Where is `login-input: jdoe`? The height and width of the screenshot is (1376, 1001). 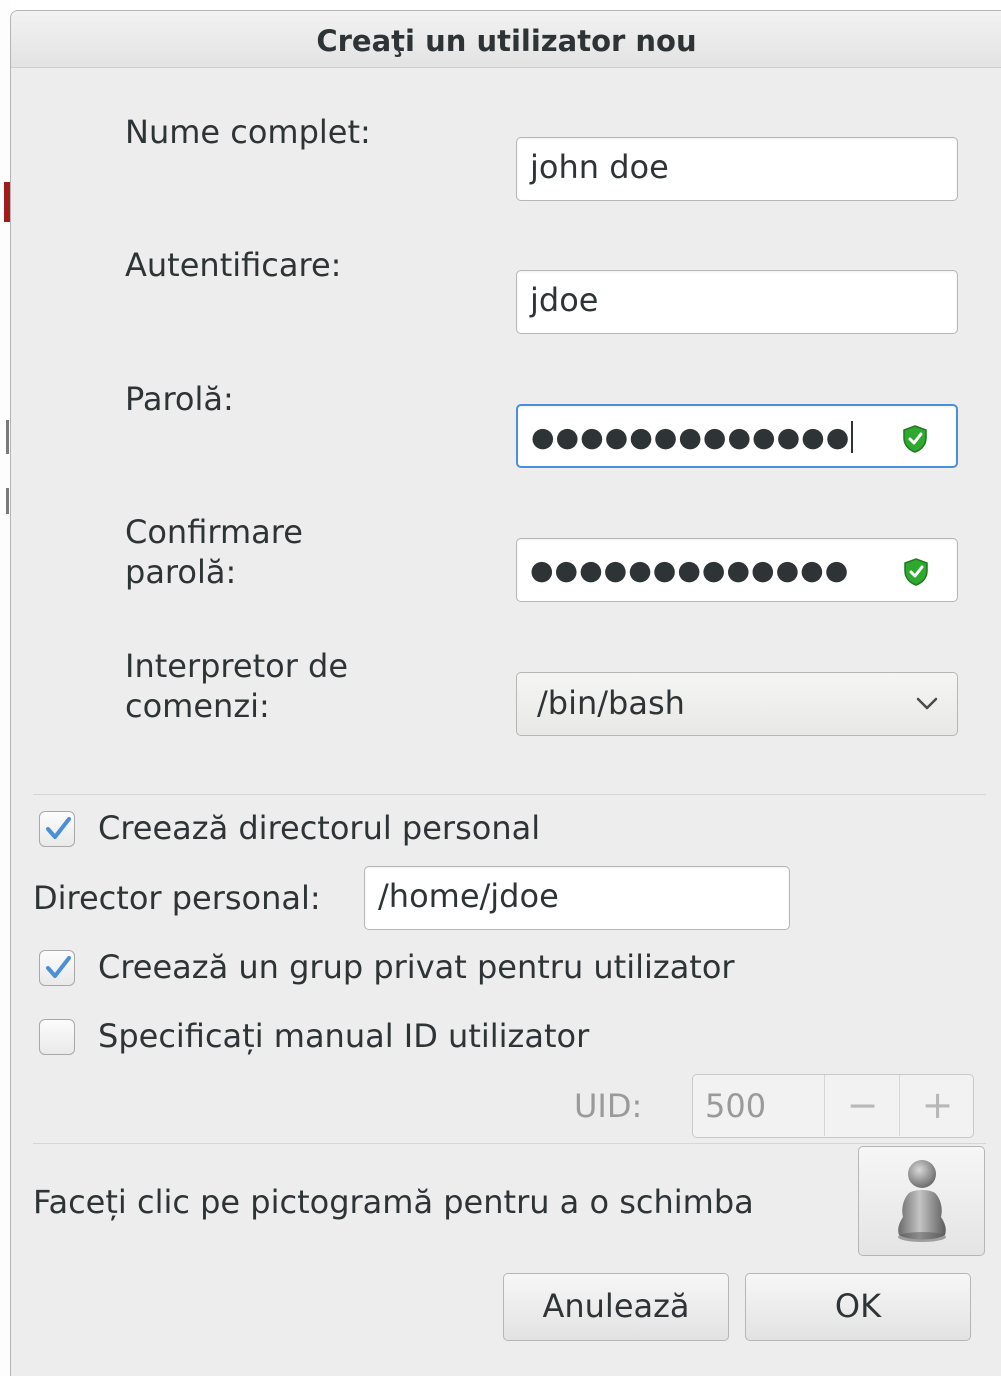
login-input: jdoe is located at coordinates (737, 302).